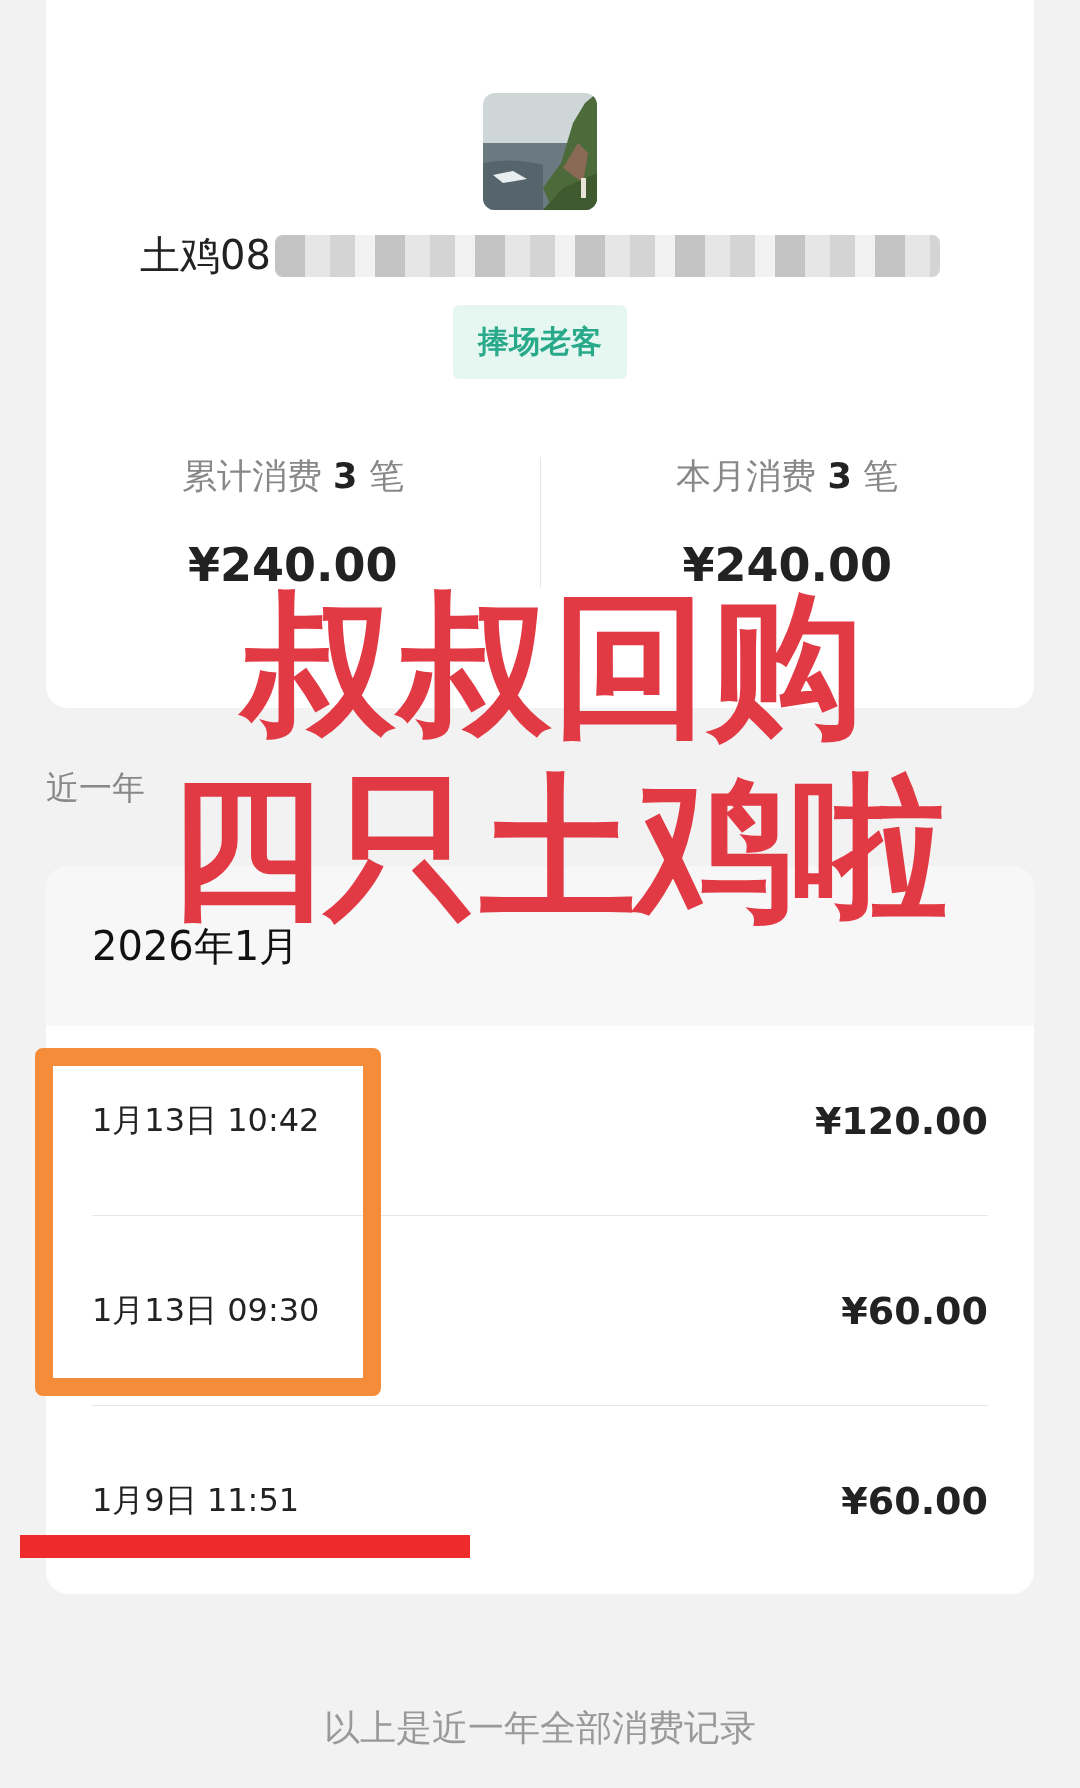 Image resolution: width=1080 pixels, height=1788 pixels. What do you see at coordinates (540, 1728) in the screenshot?
I see `footer-note: 以上是近一年全部消费记录` at bounding box center [540, 1728].